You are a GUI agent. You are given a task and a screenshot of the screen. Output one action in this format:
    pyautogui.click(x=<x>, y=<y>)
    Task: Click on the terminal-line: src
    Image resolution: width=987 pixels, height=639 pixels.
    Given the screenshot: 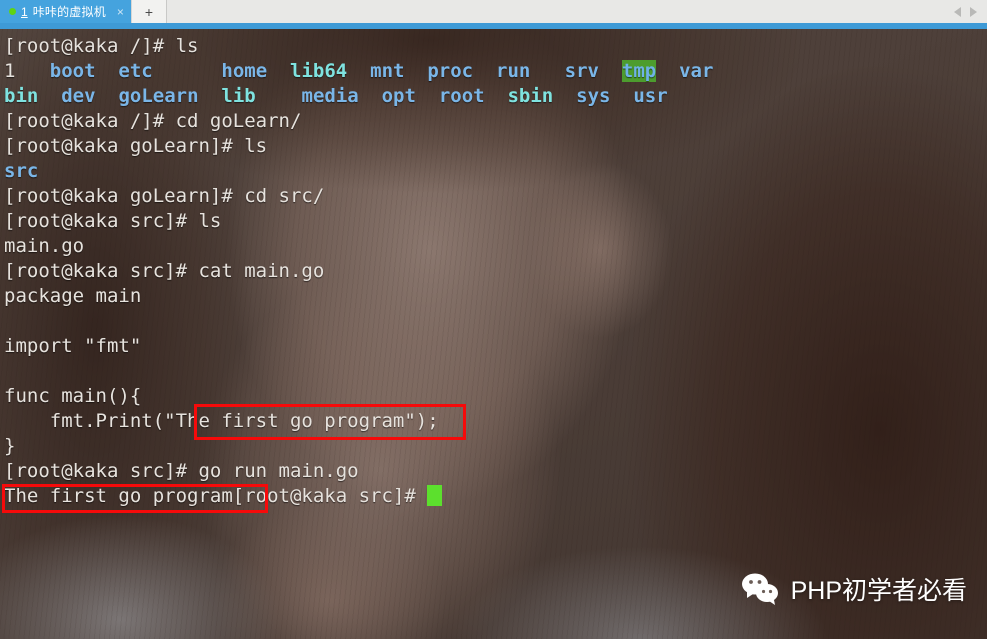 What is the action you would take?
    pyautogui.click(x=495, y=171)
    